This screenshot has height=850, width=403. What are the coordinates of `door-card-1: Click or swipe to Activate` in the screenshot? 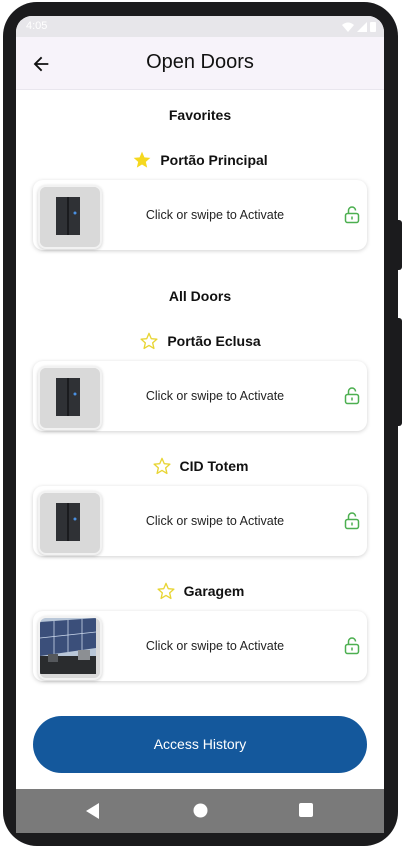 It's located at (200, 396).